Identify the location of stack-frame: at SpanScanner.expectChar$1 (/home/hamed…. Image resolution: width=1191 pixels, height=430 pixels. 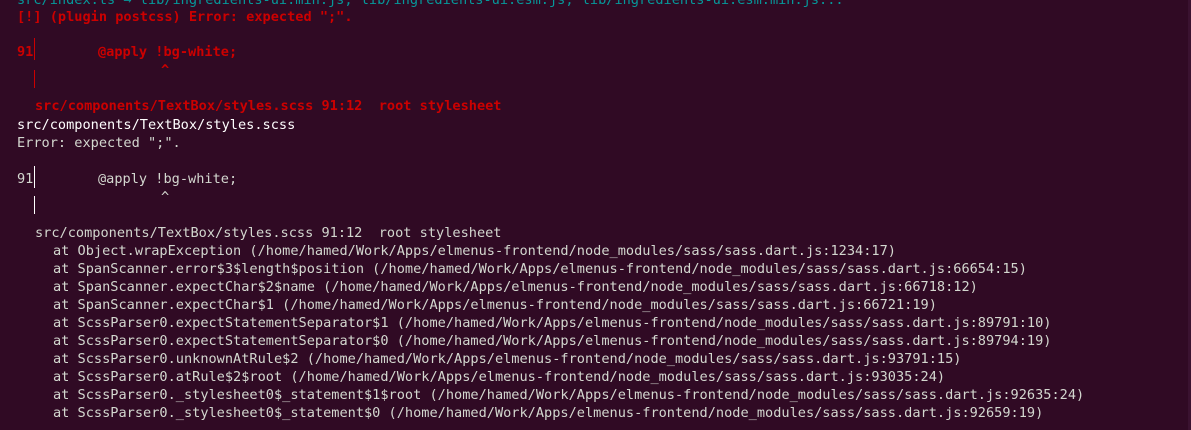
(495, 305).